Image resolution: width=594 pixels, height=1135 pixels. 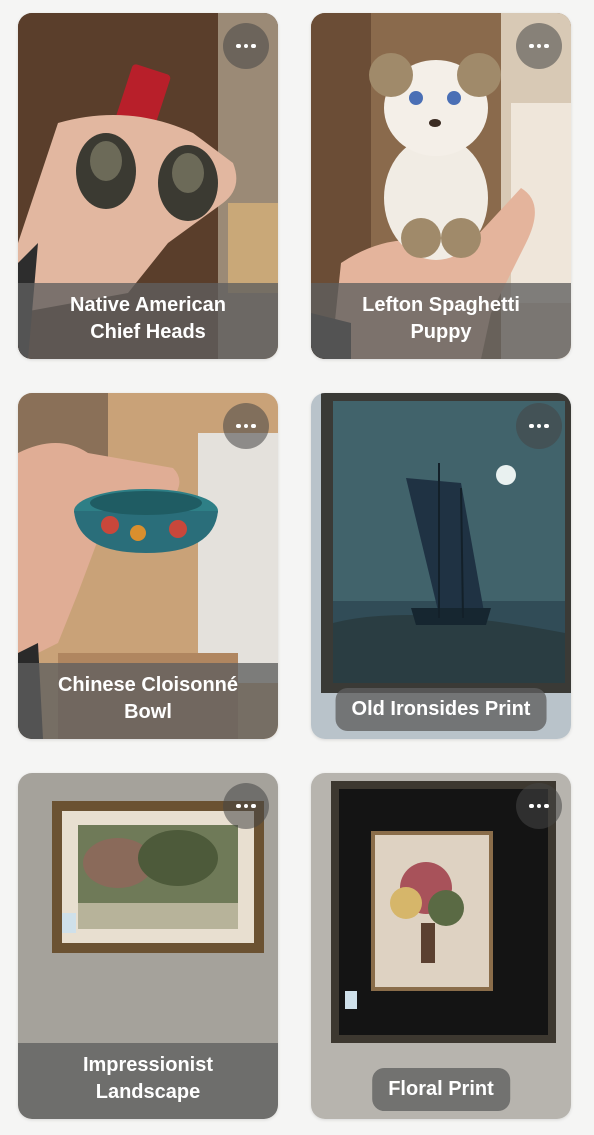 I want to click on item-title: Impressionist Landscape, so click(x=148, y=1081).